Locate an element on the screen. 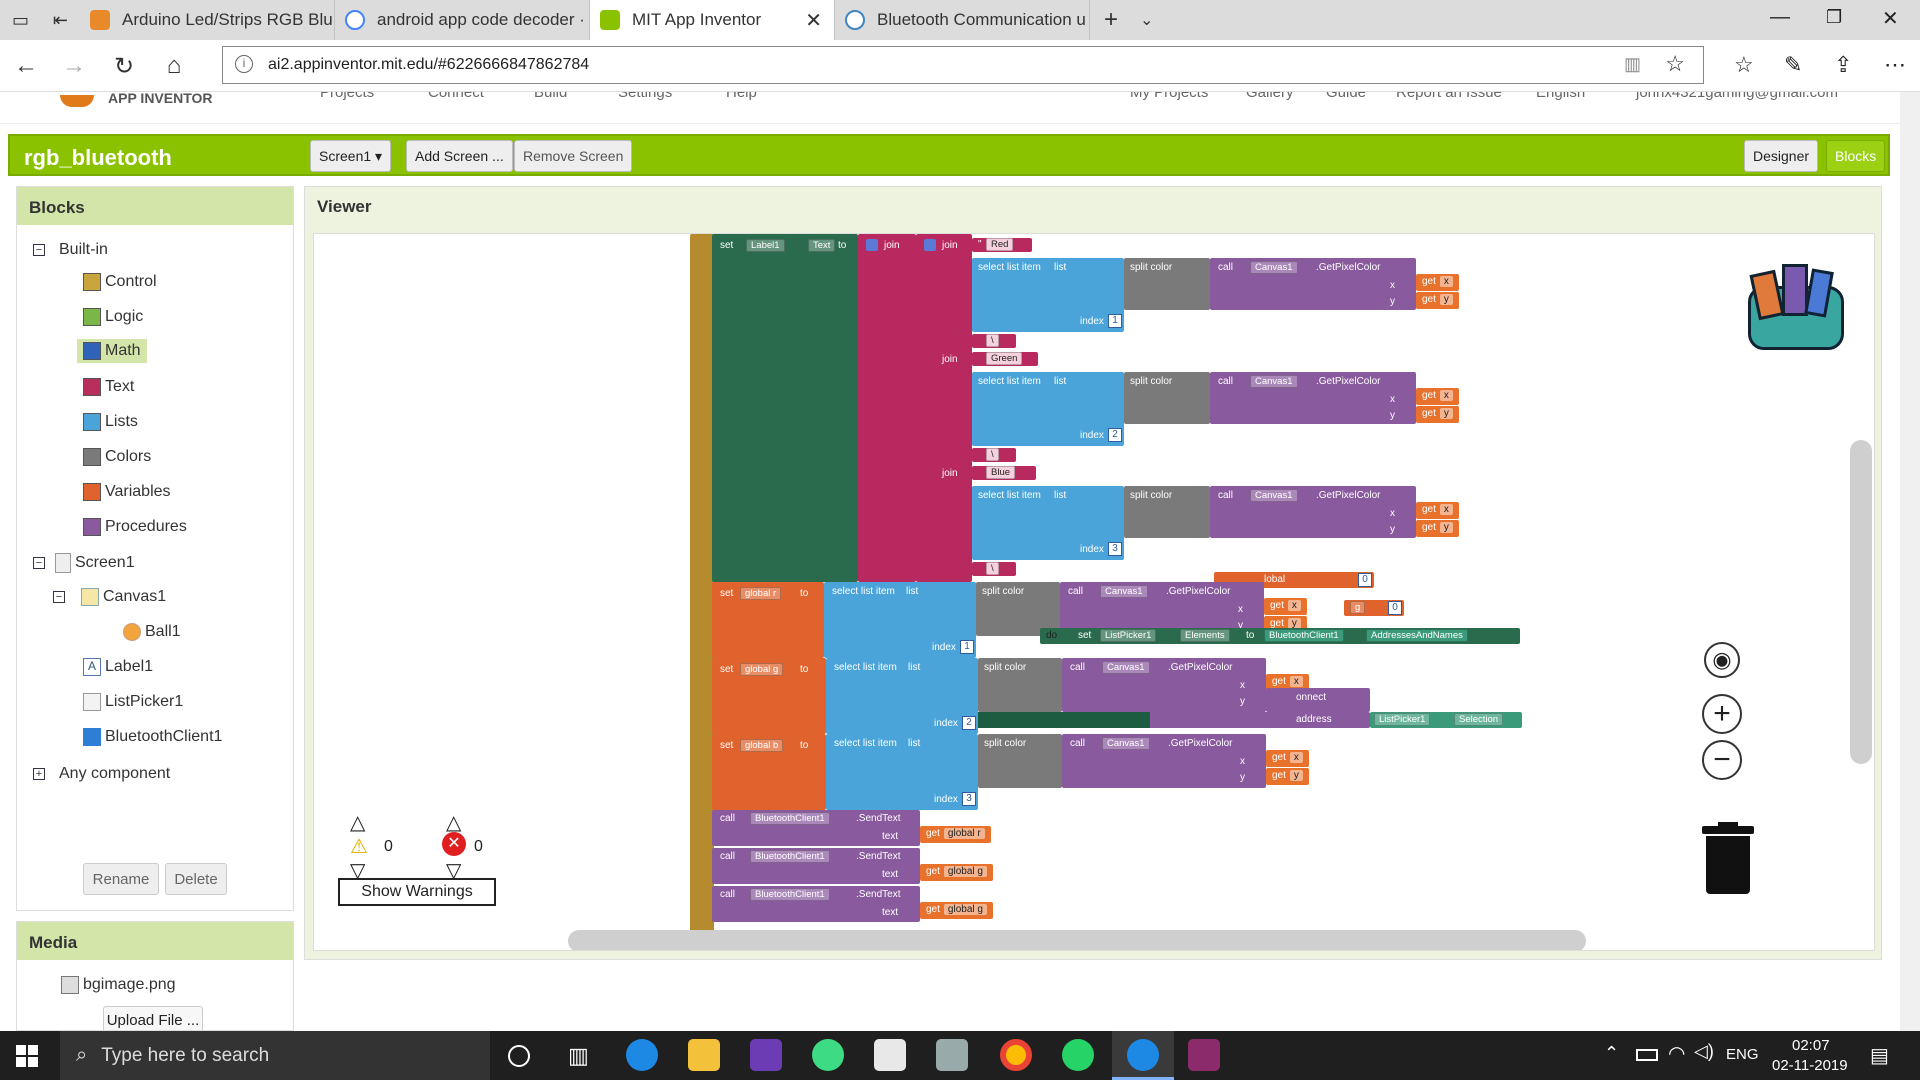  split-color-3: split color is located at coordinates (1167, 512).